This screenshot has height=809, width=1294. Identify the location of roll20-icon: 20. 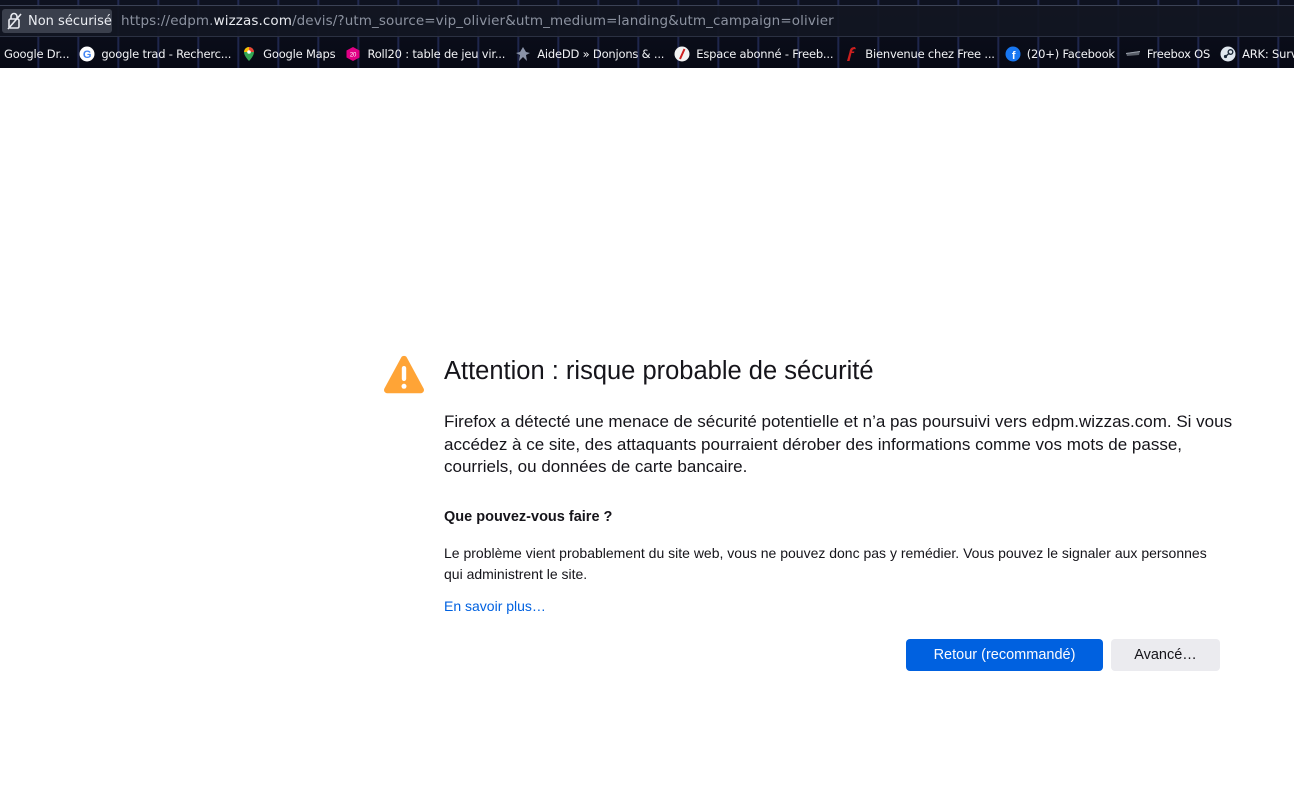
(353, 54).